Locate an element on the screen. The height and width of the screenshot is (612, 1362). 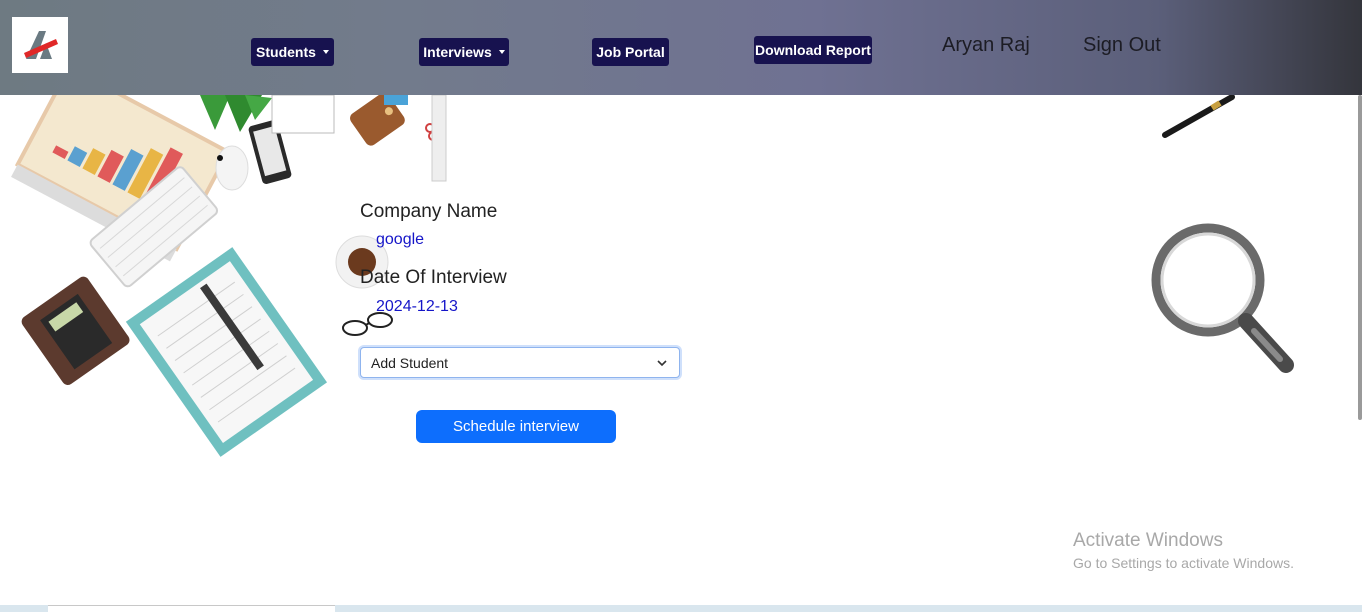
magnifier-illustration is located at coordinates (1222, 298).